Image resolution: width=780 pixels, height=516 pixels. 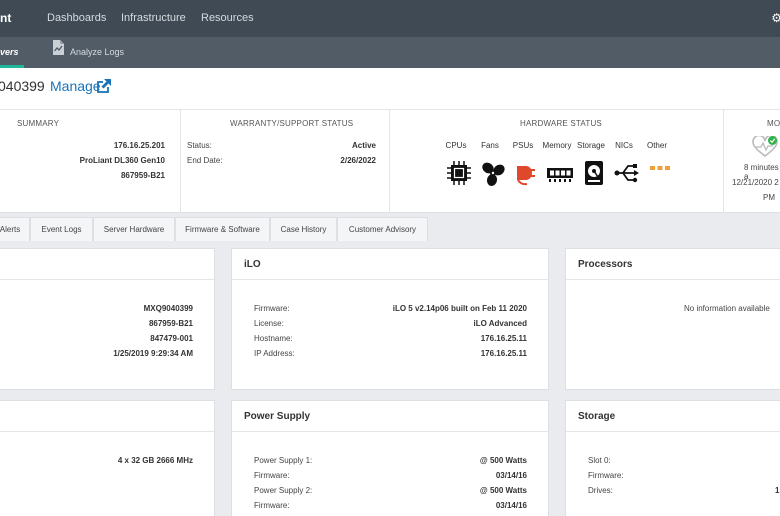 I want to click on psu2-firmware-label: Firmware:, so click(x=272, y=505).